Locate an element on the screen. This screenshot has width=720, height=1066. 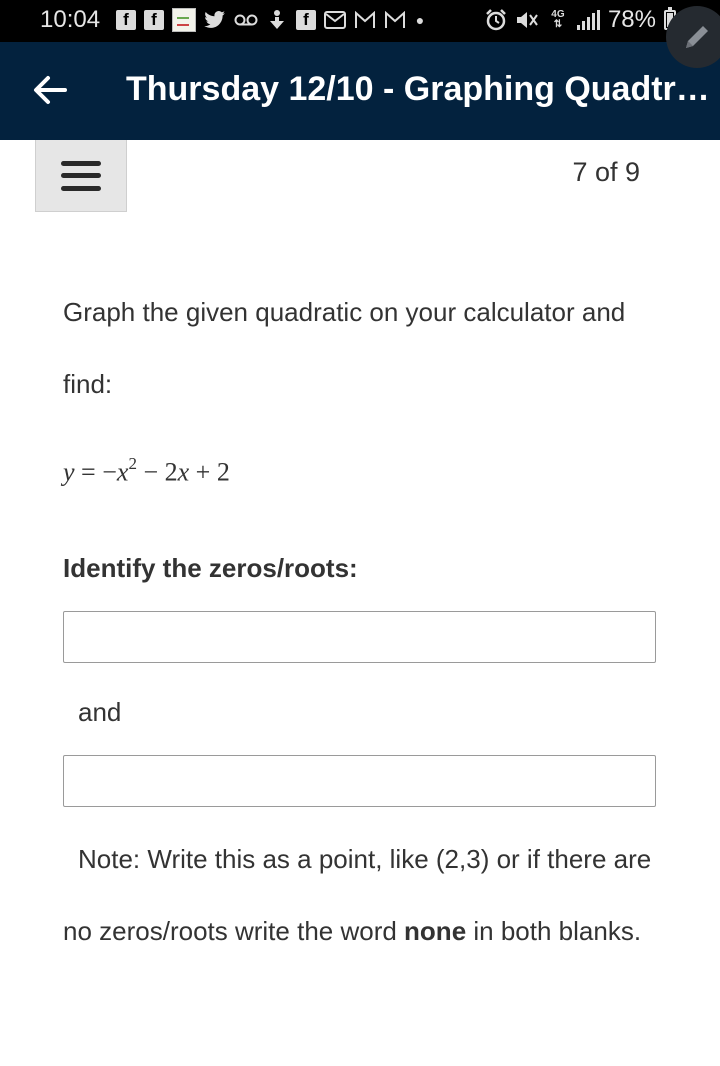
edit-fab-button is located at coordinates (693, 37).